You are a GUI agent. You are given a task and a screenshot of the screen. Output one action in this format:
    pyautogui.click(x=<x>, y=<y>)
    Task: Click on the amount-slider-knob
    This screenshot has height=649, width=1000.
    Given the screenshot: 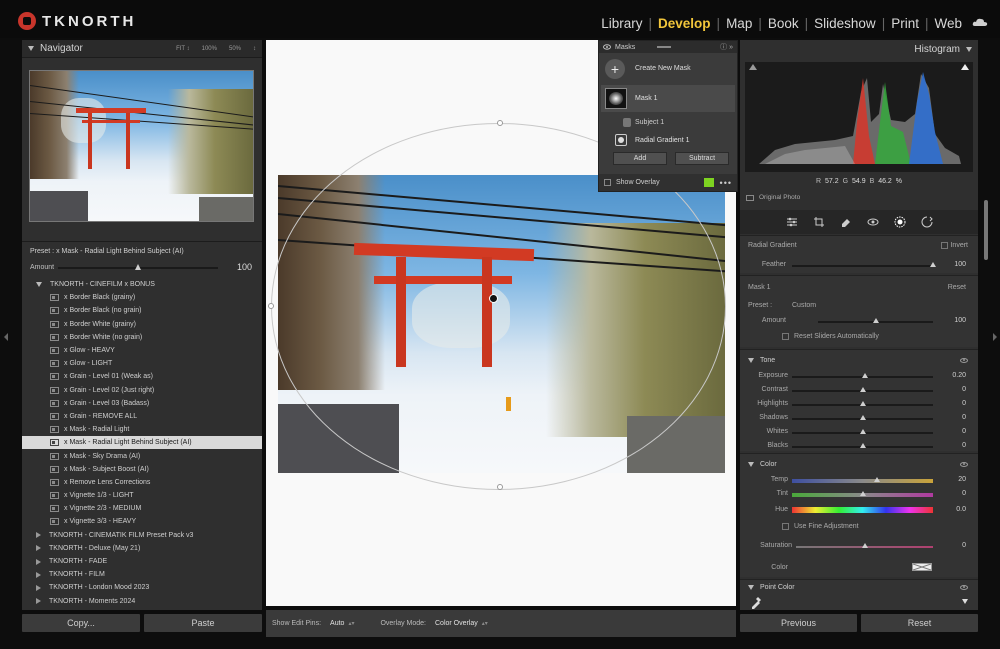 What is the action you would take?
    pyautogui.click(x=137, y=267)
    